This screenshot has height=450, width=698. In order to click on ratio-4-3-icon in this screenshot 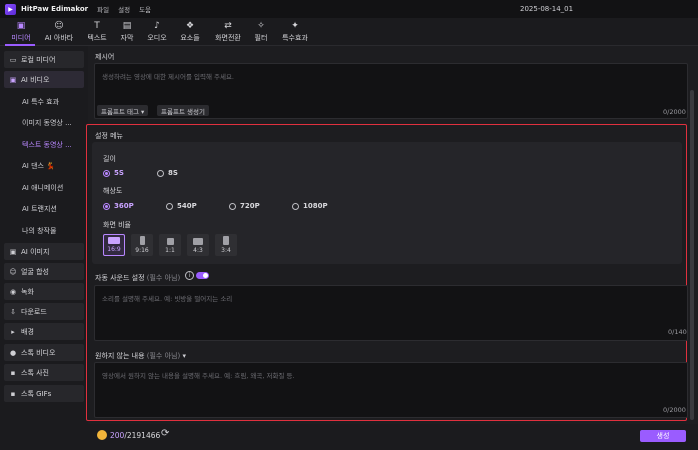, I will do `click(198, 241)`.